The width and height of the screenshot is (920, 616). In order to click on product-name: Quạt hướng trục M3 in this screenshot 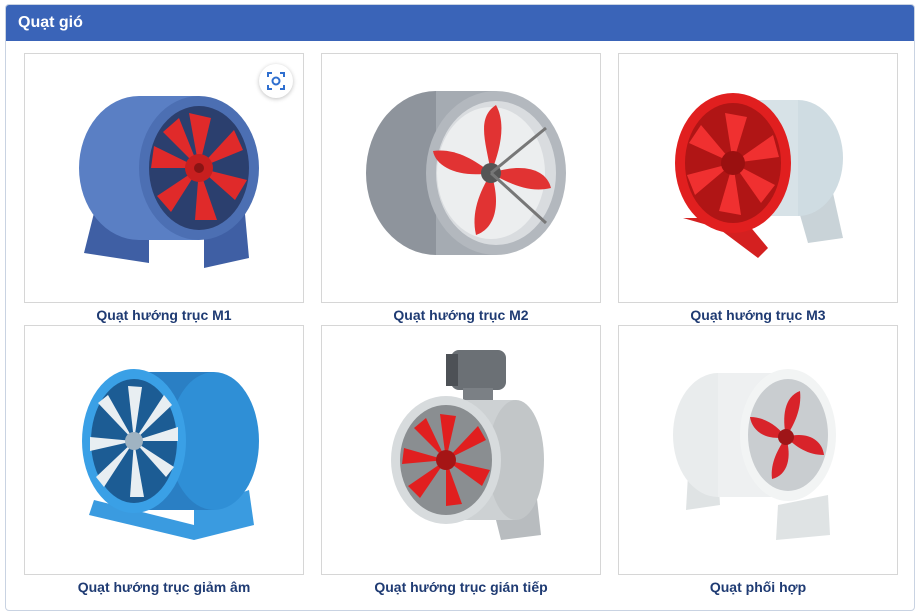, I will do `click(758, 315)`.